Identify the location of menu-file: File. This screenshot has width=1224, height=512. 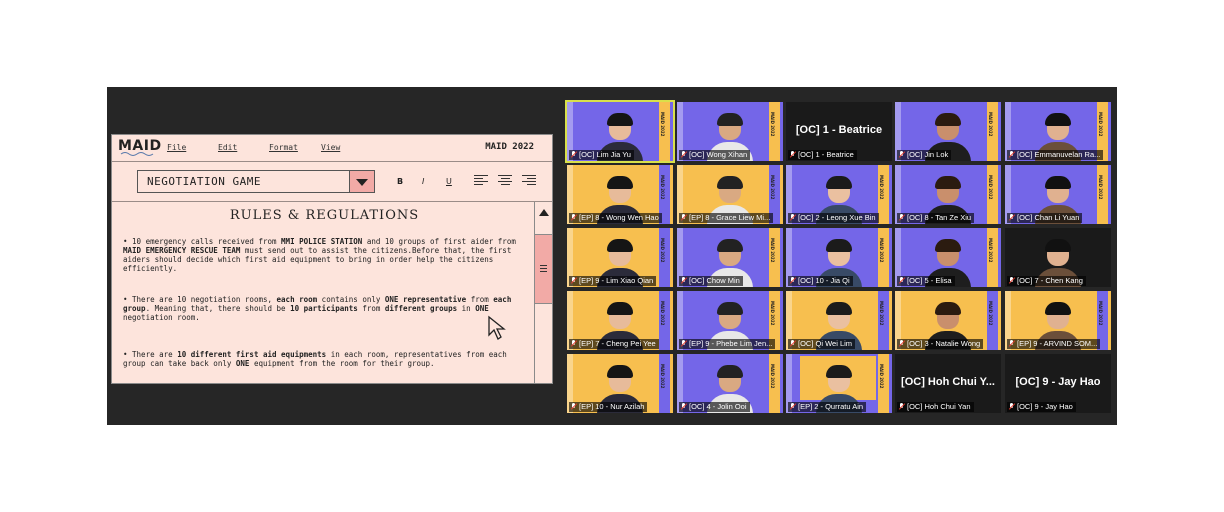
(176, 147).